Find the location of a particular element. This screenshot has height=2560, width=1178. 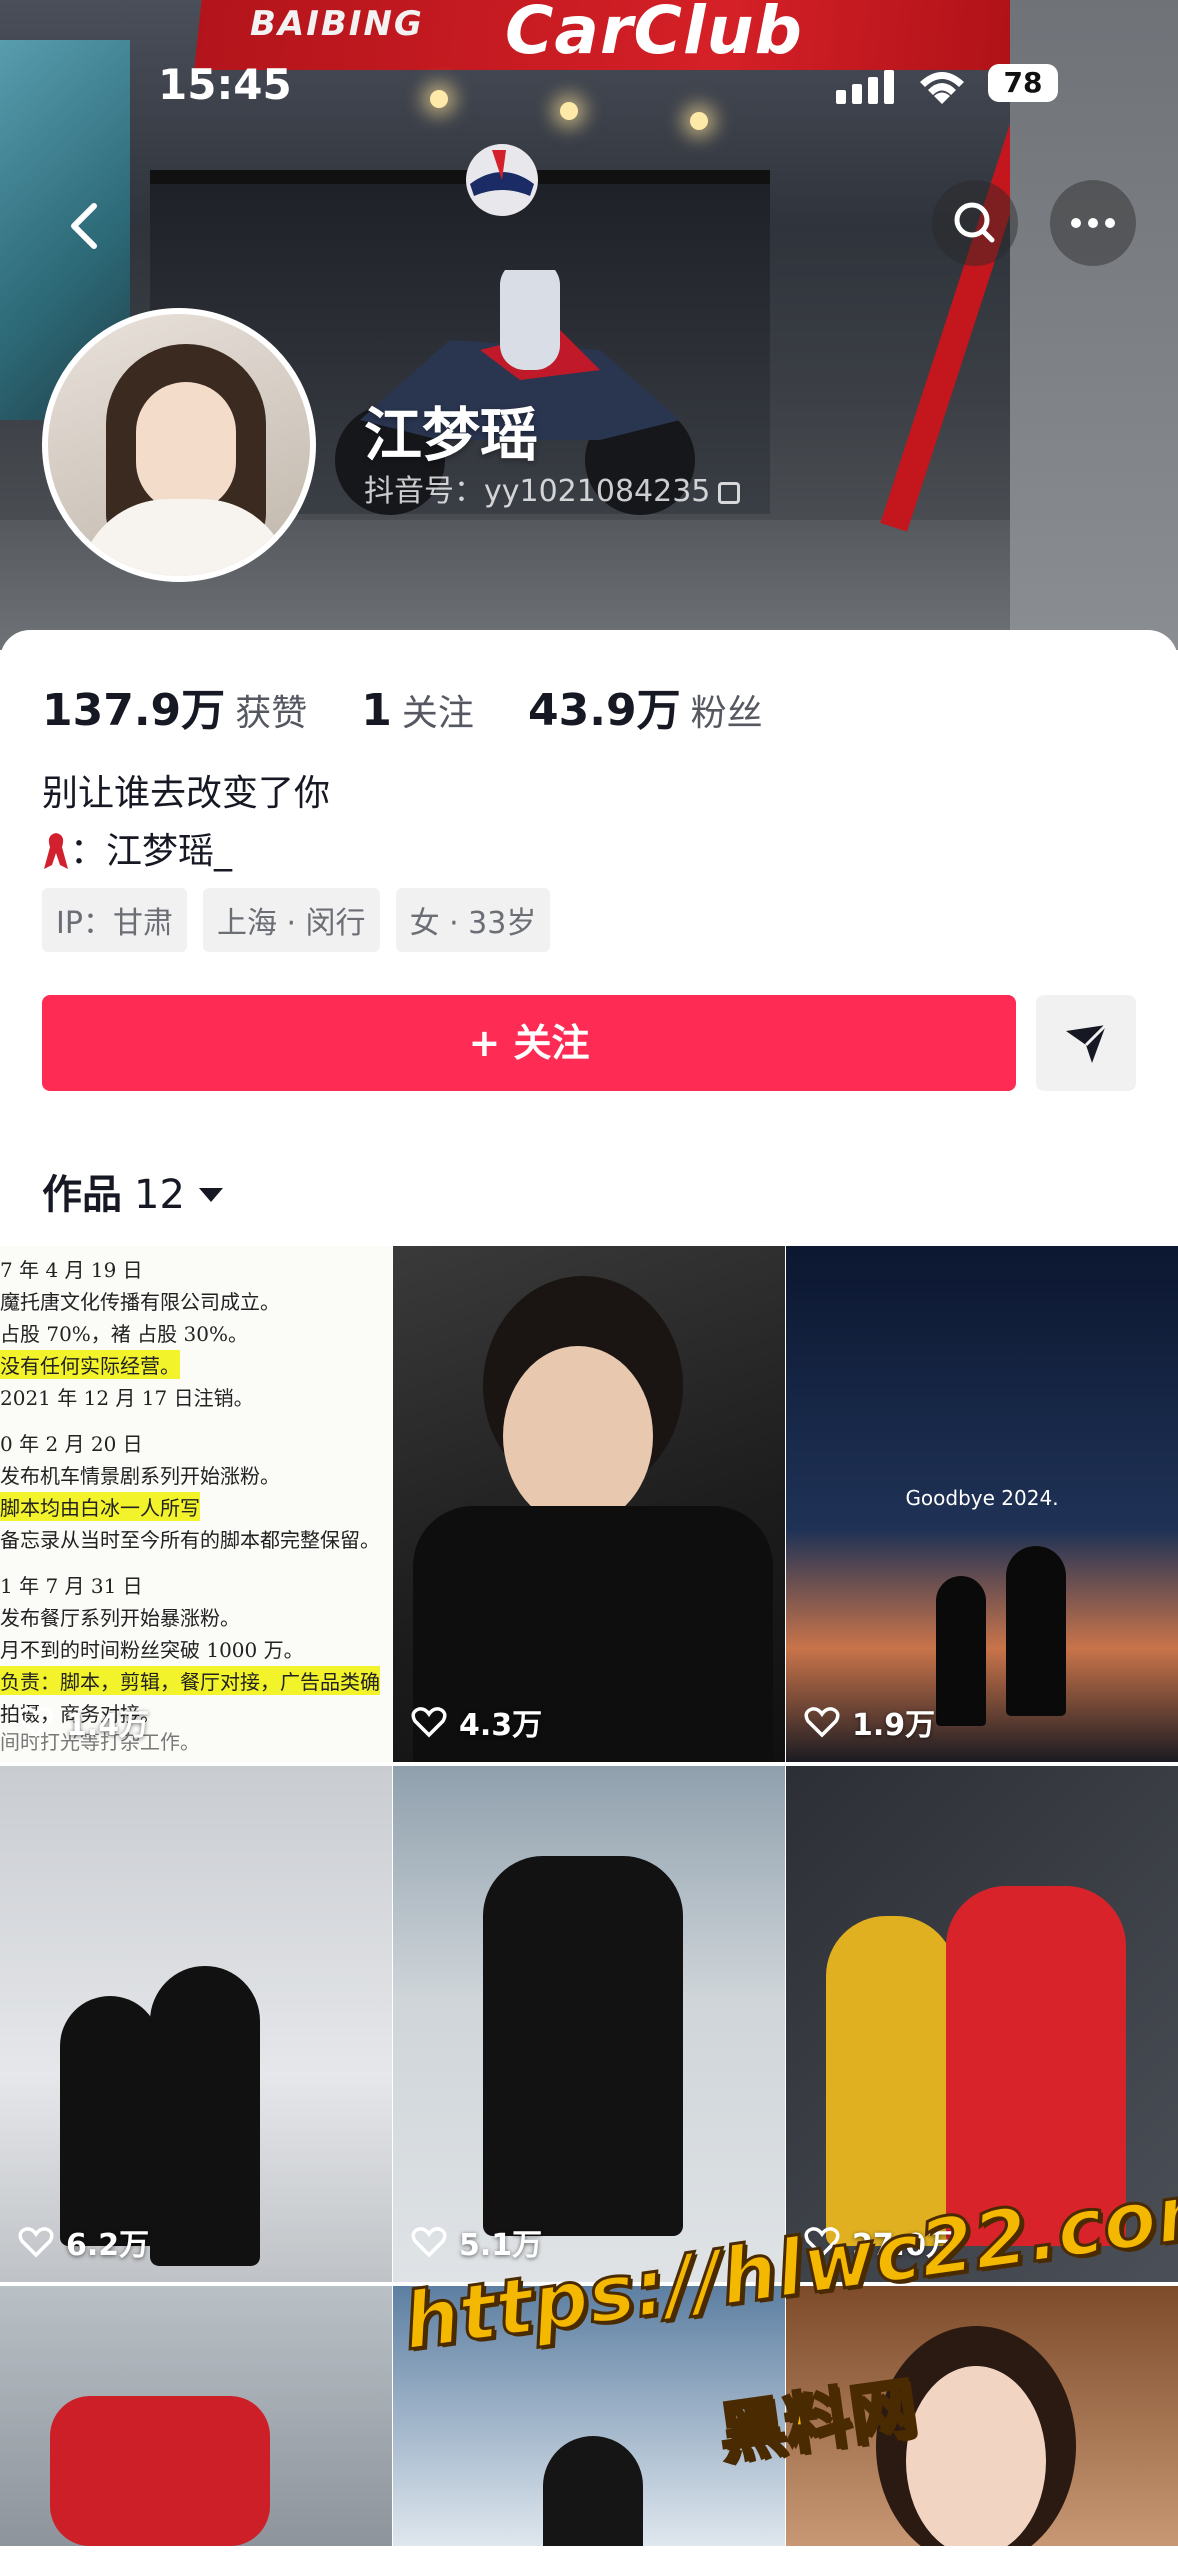

like-count-text: 5.1万 is located at coordinates (501, 2245).